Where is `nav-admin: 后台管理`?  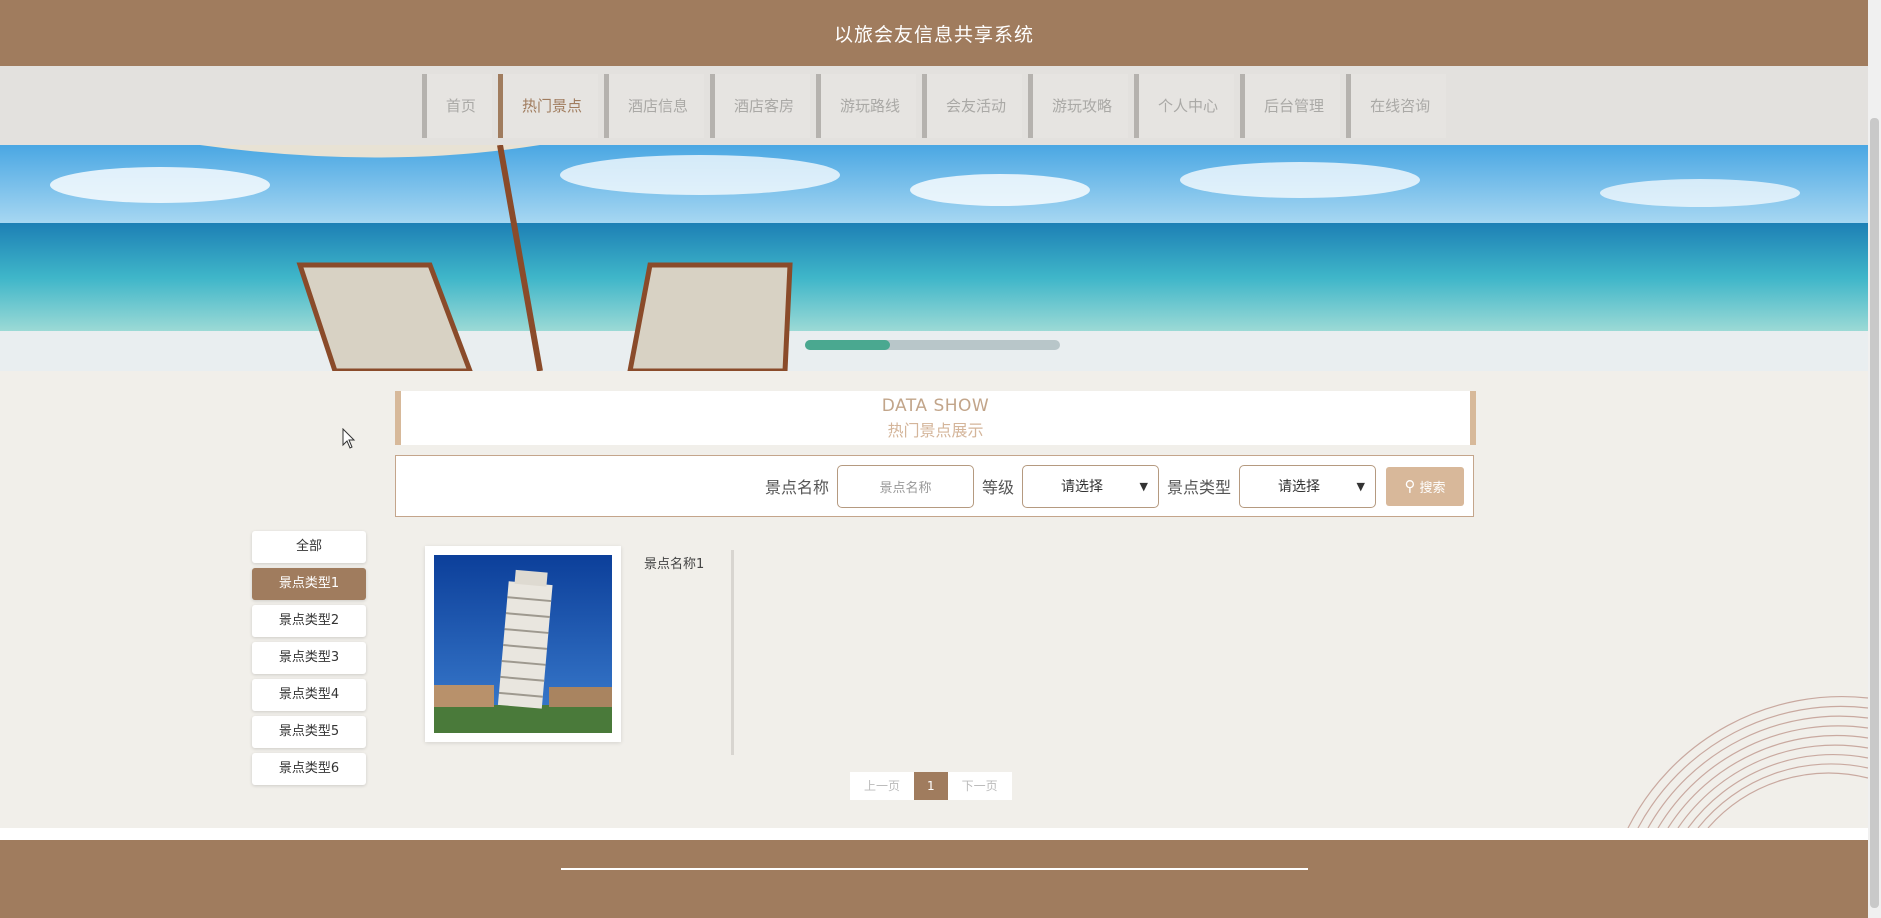
nav-admin: 后台管理 is located at coordinates (1290, 106).